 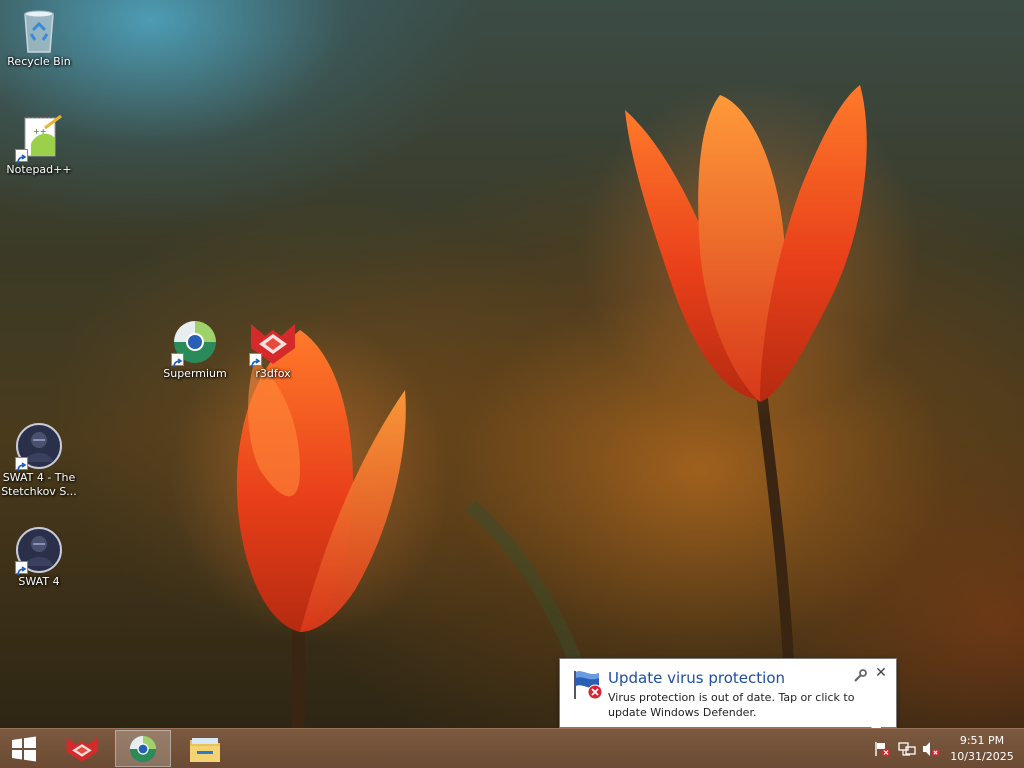 I want to click on desktop-icon-r3dfox: r3dfox, so click(x=273, y=349).